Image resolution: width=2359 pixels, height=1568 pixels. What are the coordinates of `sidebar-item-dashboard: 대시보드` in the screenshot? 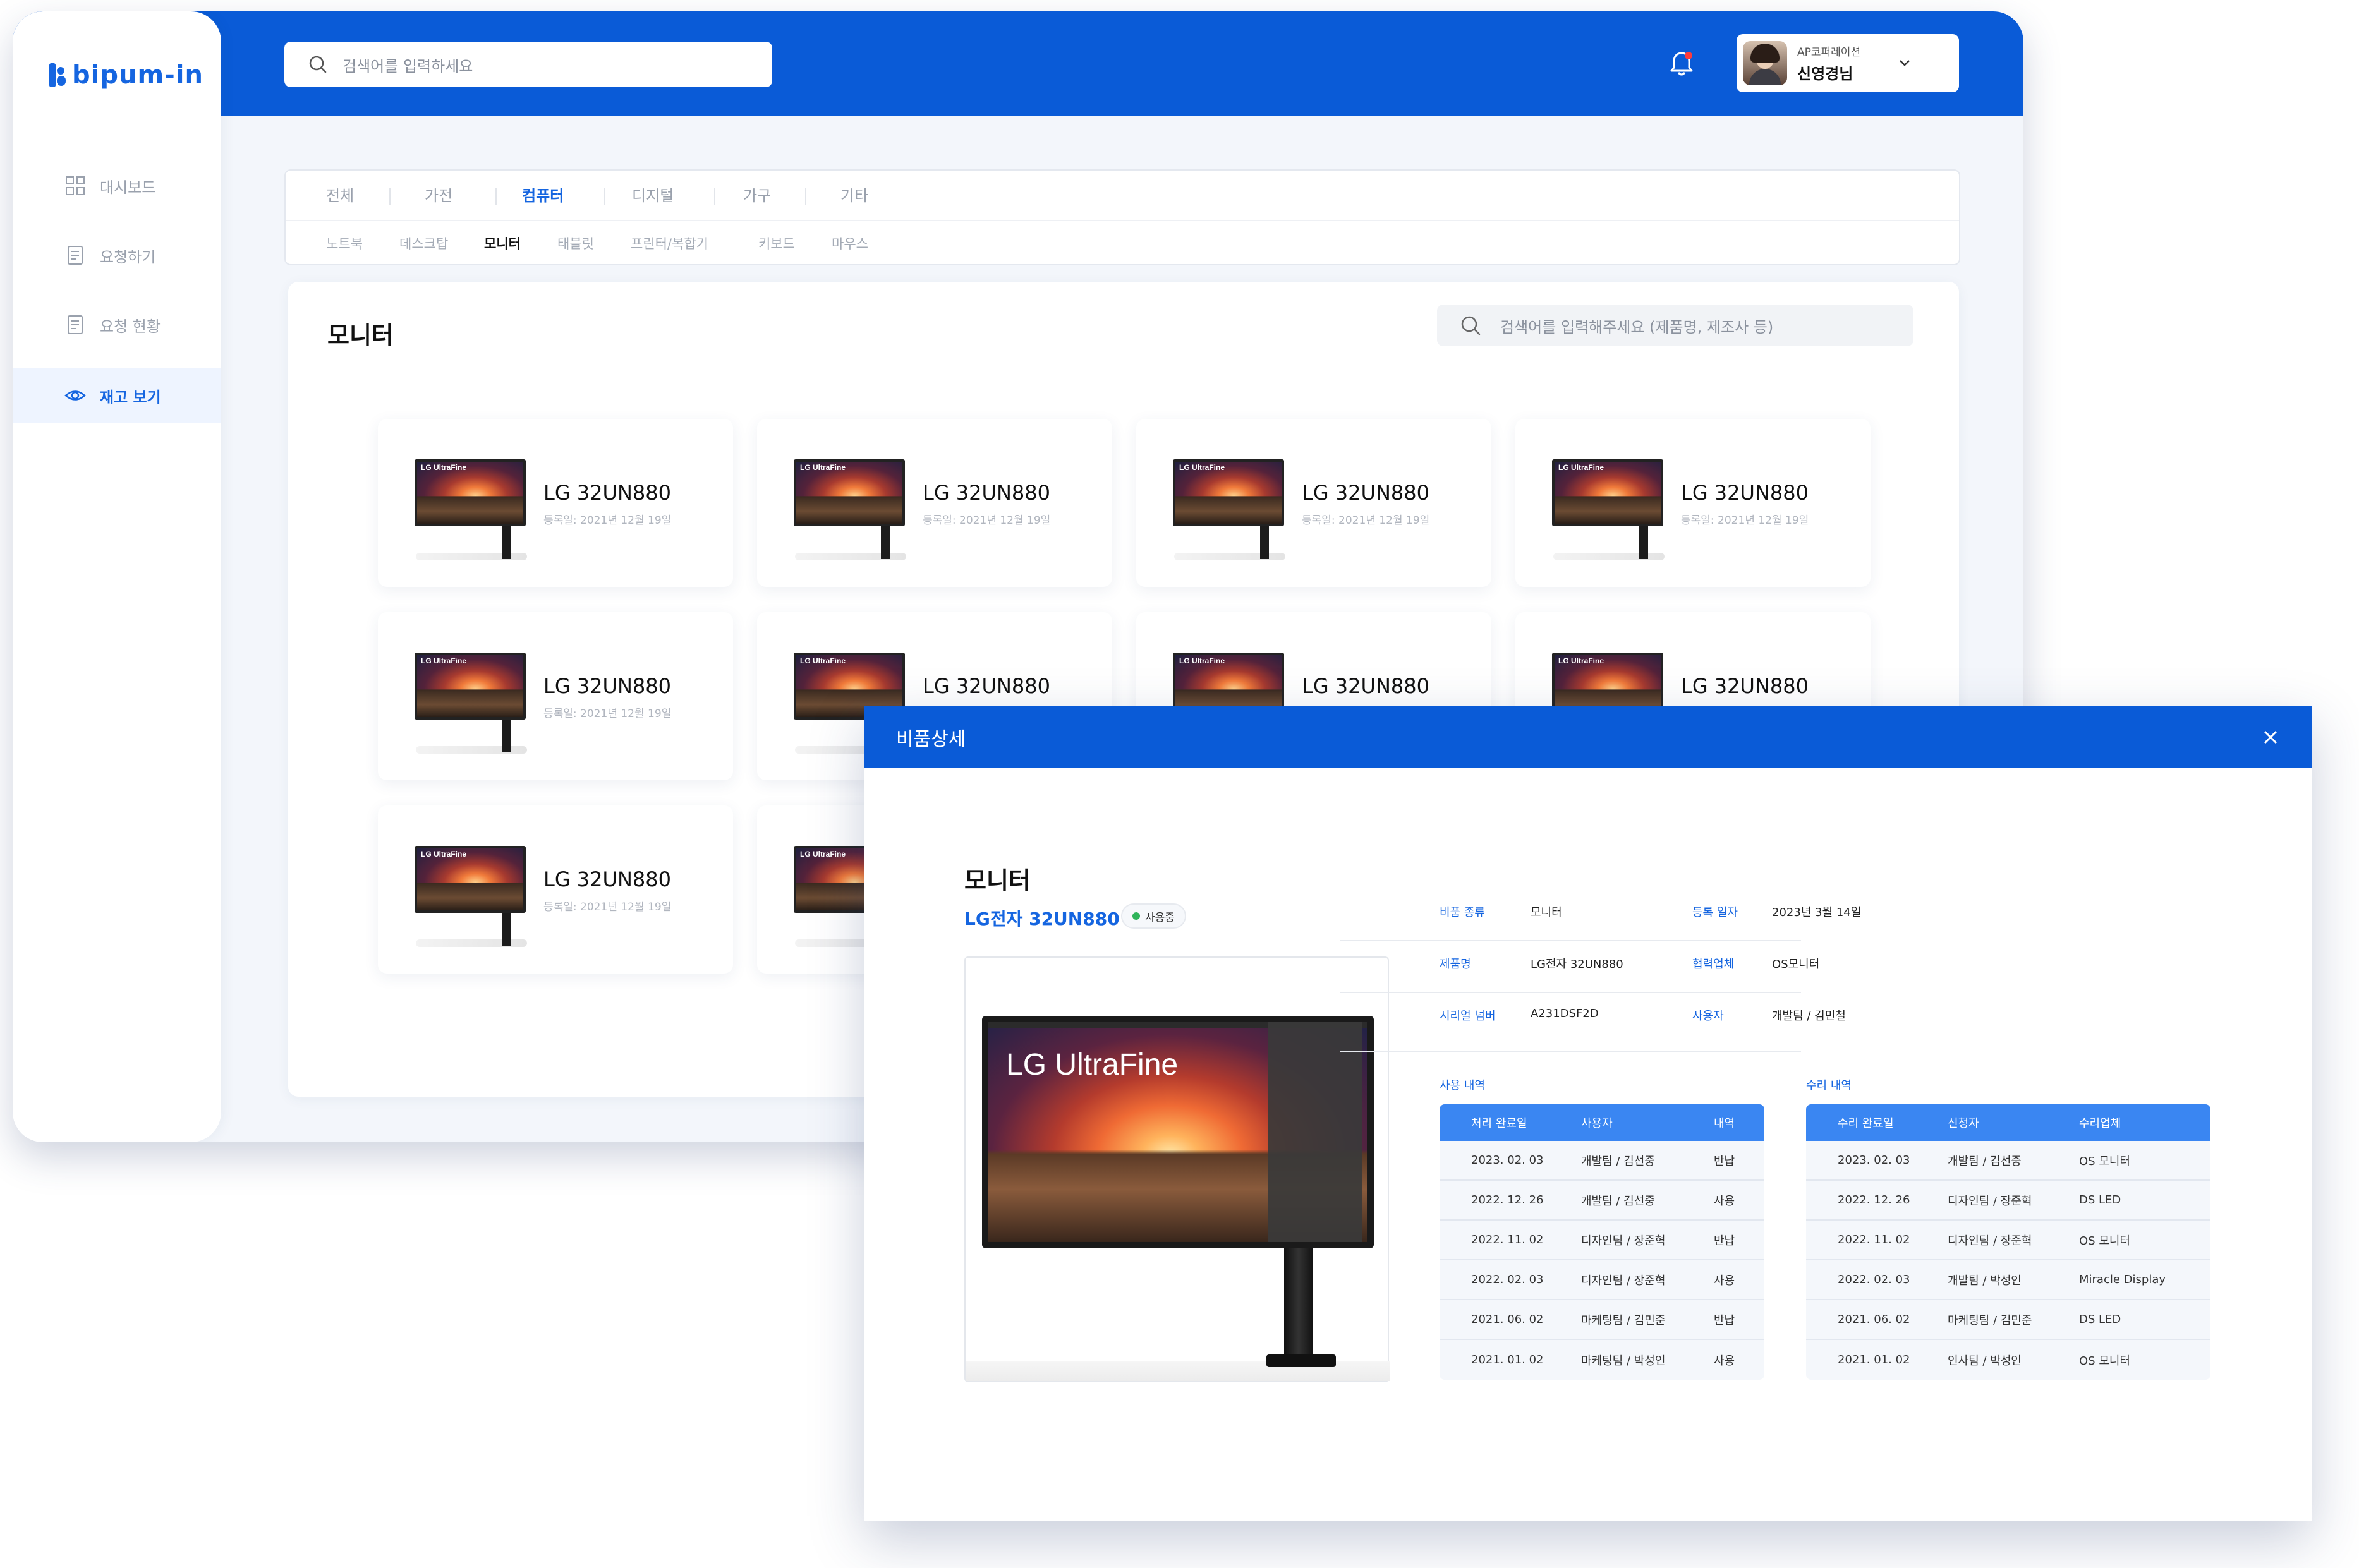 It's located at (117, 186).